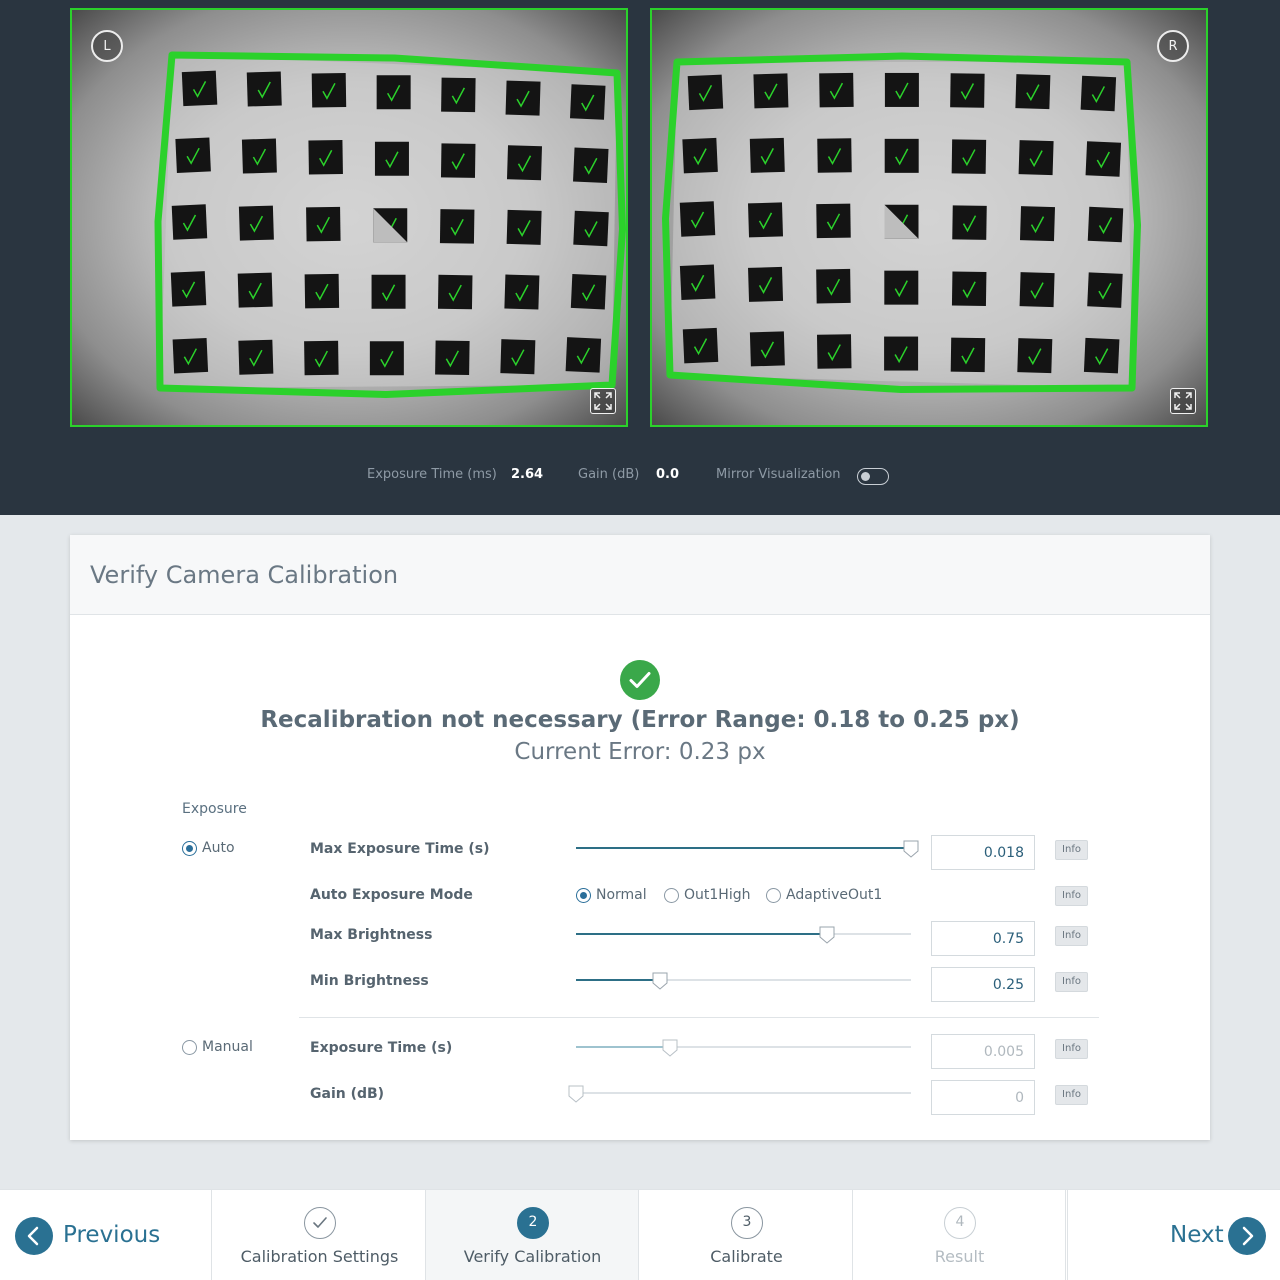 Image resolution: width=1280 pixels, height=1280 pixels. Describe the element at coordinates (621, 895) in the screenshot. I see `mode-normal-label: Normal` at that location.